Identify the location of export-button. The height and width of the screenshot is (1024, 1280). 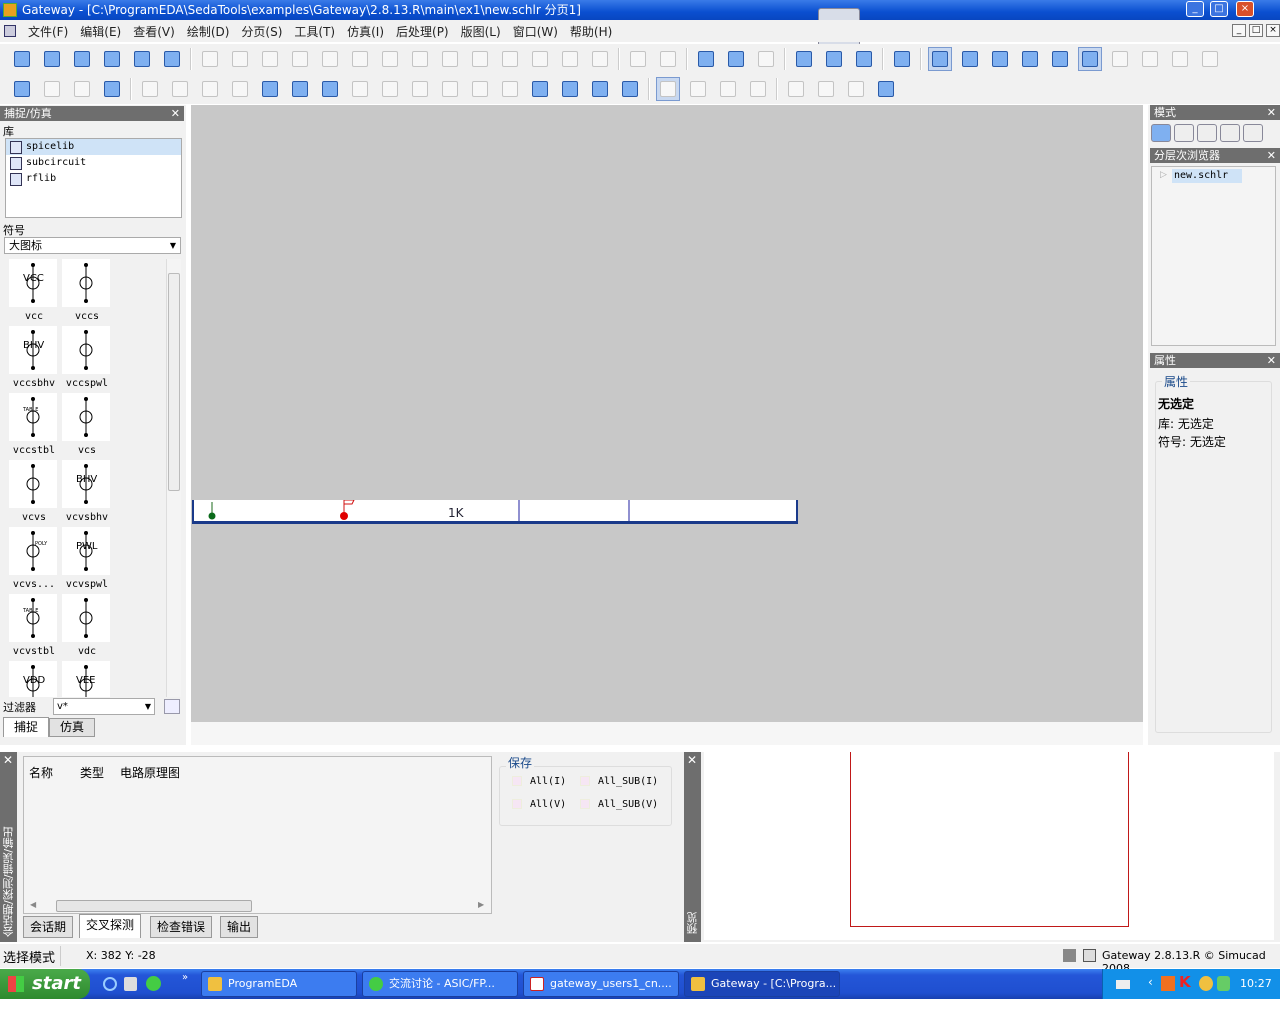
(142, 59).